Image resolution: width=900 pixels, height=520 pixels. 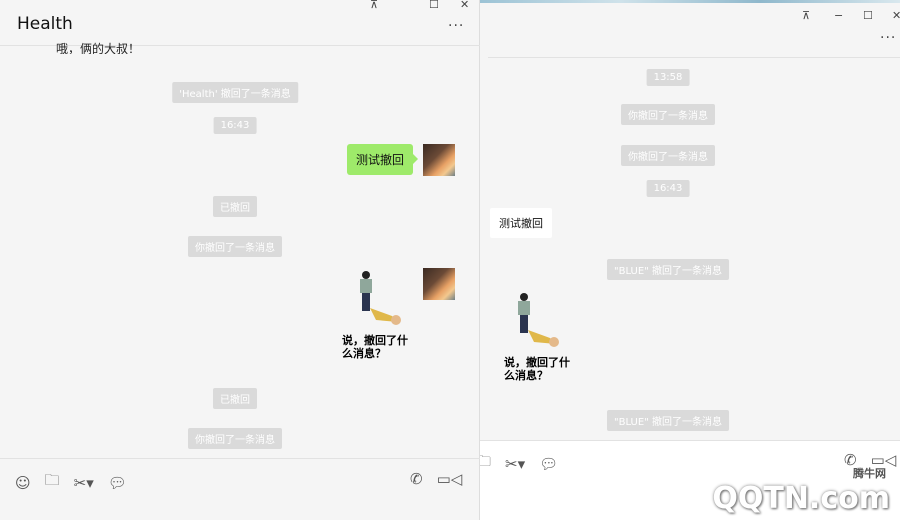 What do you see at coordinates (521, 223) in the screenshot?
I see `received-message-bubble: 测试撤回` at bounding box center [521, 223].